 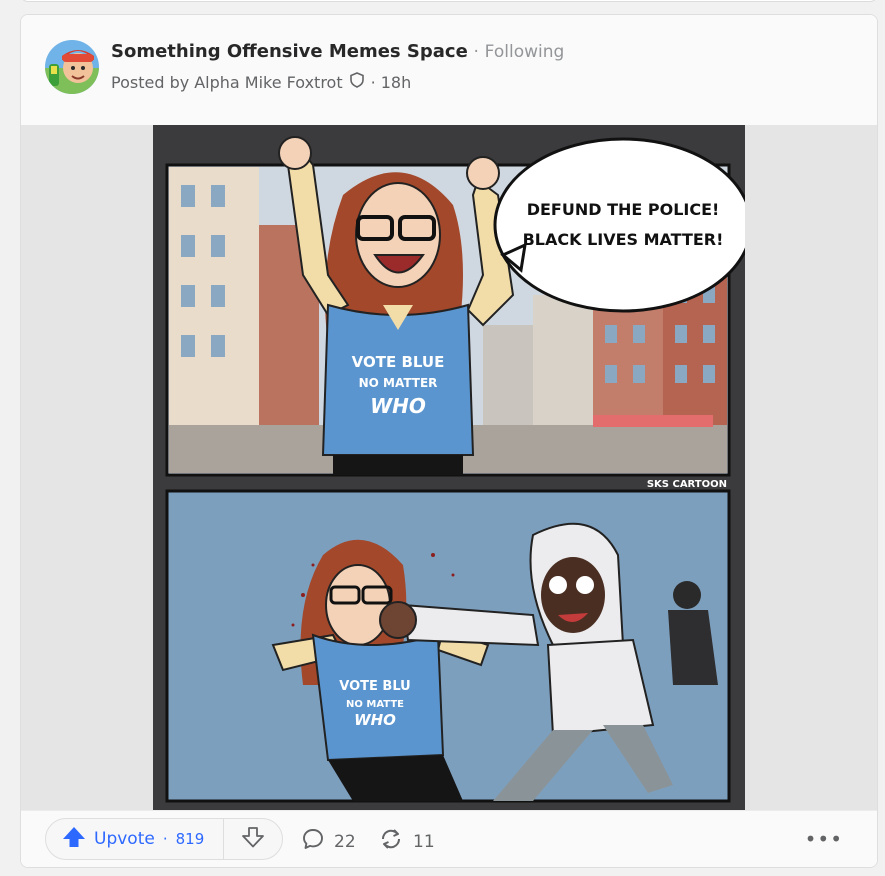 I want to click on upvote-count: 819, so click(x=190, y=839).